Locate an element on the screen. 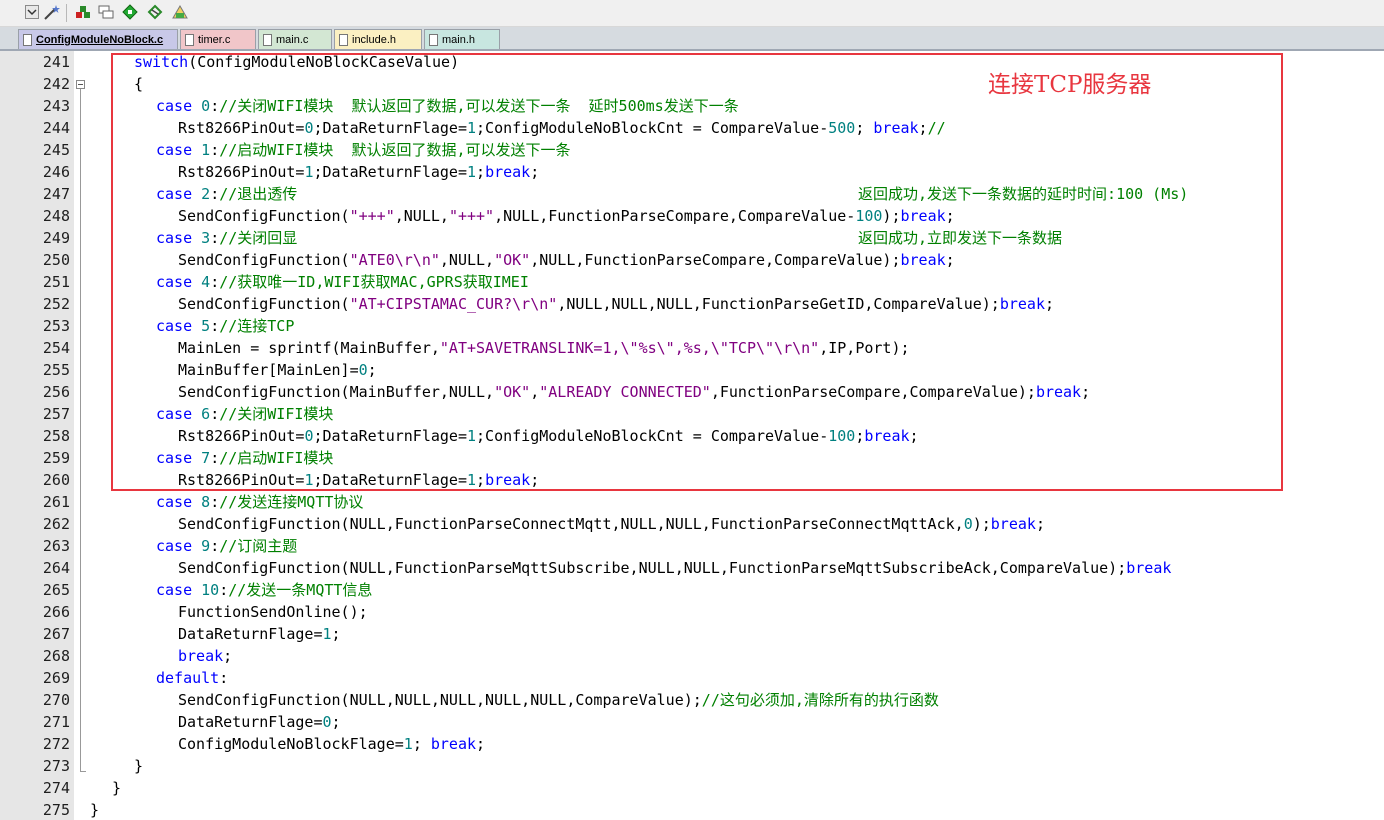  line-number: 252 is located at coordinates (56, 304).